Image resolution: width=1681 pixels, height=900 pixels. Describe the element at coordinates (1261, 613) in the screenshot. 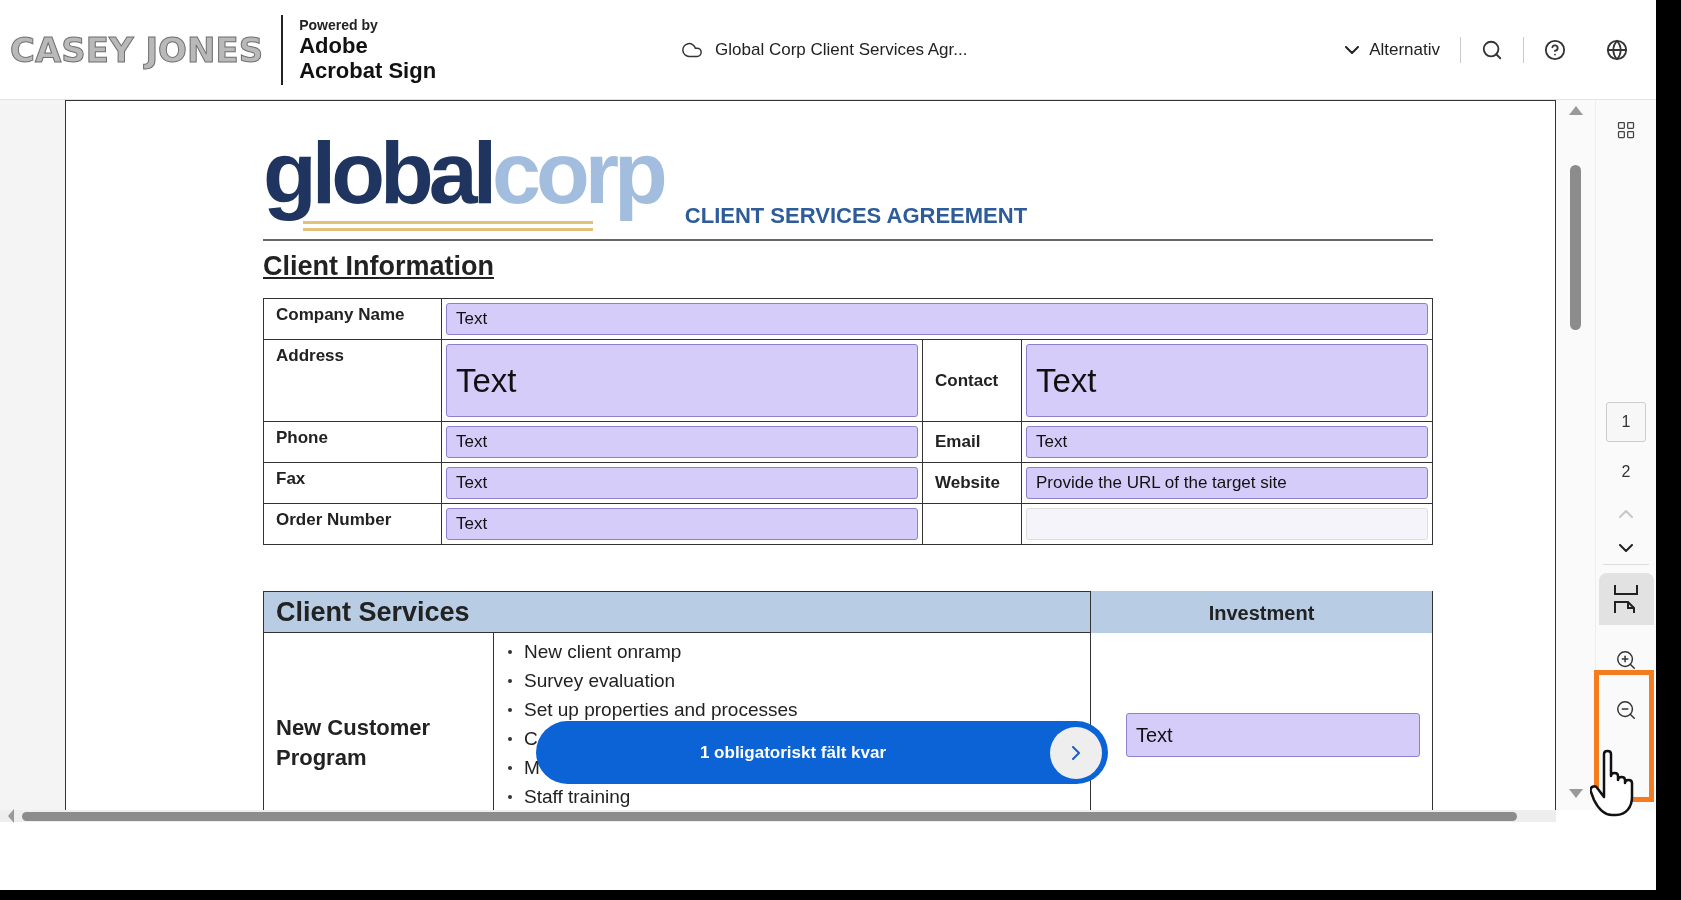

I see `column-heading: Investment` at that location.